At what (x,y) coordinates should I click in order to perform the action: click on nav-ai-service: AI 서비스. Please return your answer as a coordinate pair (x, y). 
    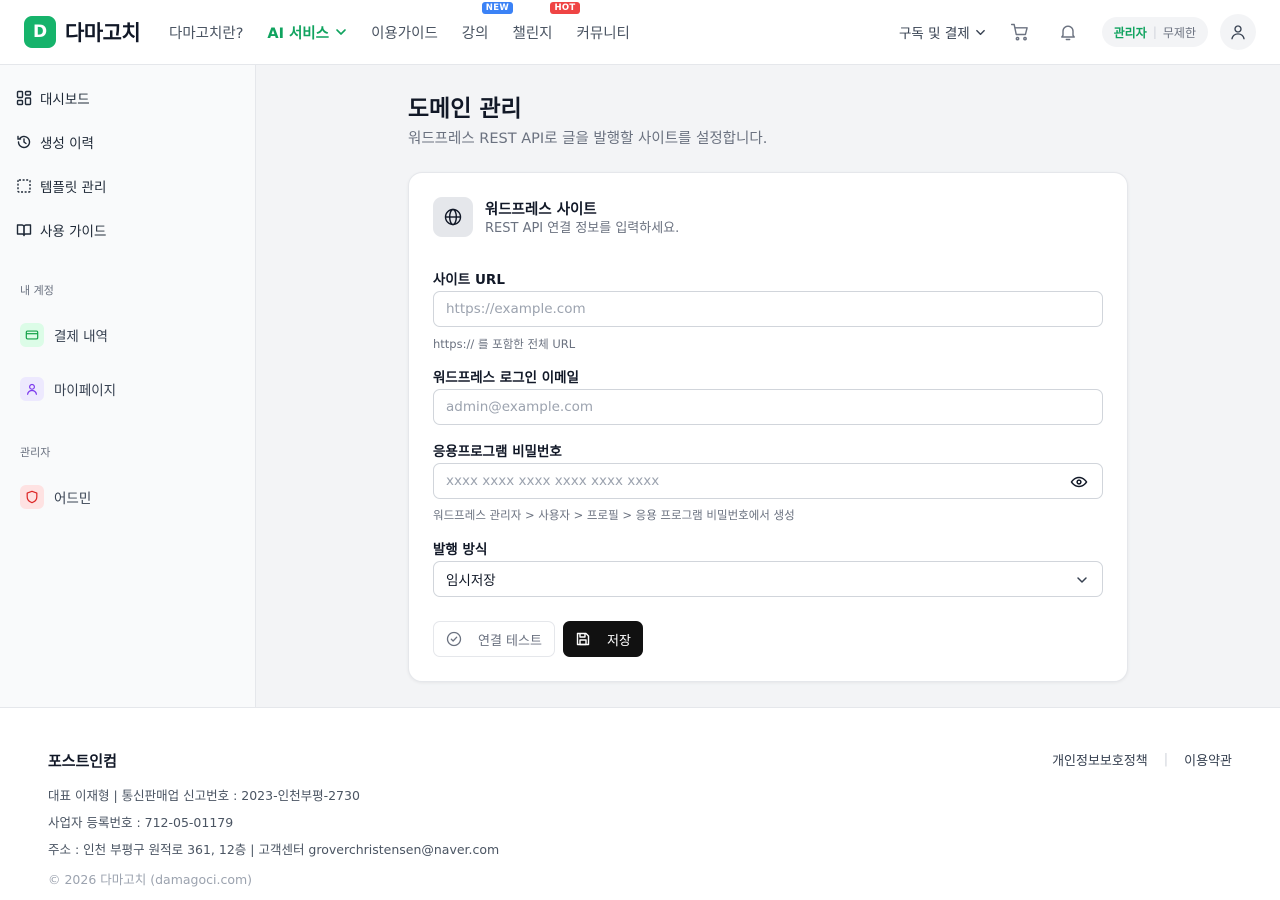
    Looking at the image, I should click on (307, 32).